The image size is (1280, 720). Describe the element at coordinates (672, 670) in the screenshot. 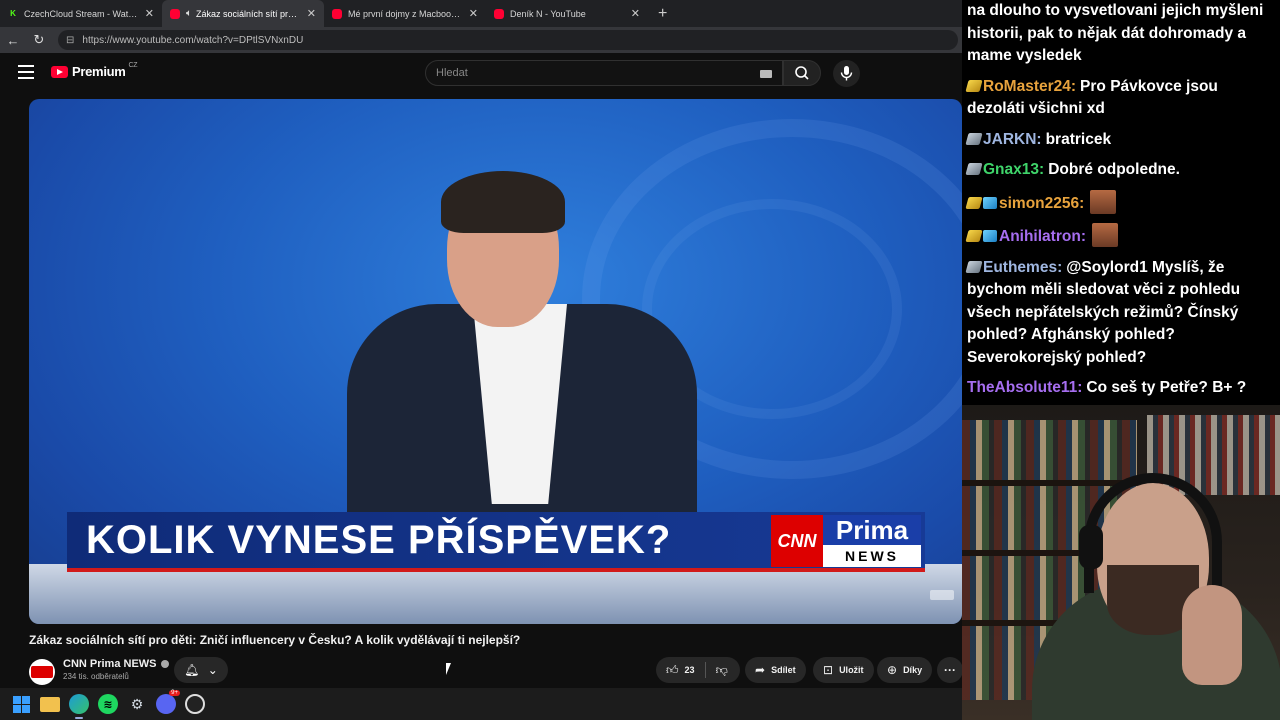

I see `like-icon: 👍︎` at that location.